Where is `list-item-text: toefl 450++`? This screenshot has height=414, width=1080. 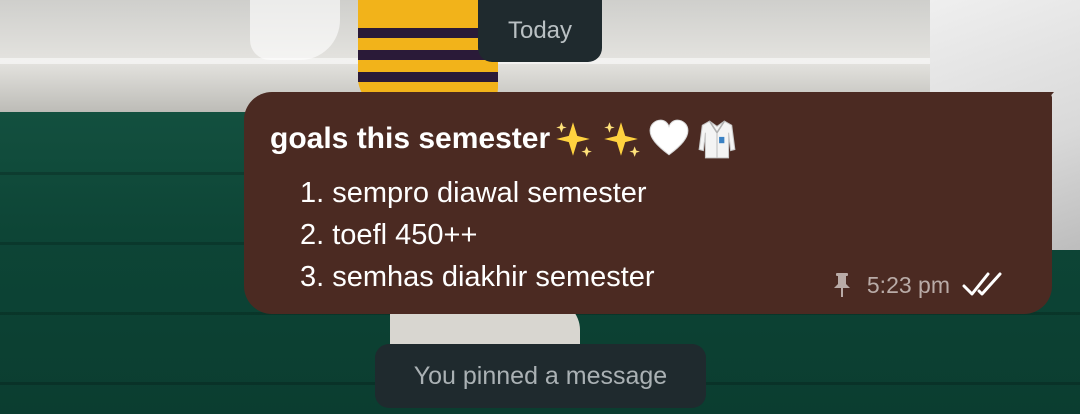 list-item-text: toefl 450++ is located at coordinates (405, 235).